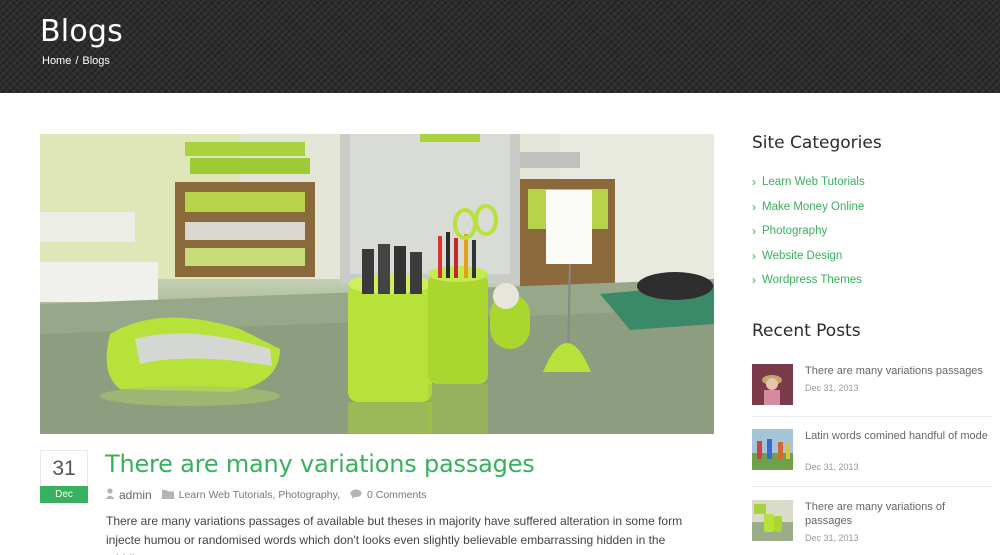 This screenshot has height=555, width=1000. Describe the element at coordinates (226, 495) in the screenshot. I see `post-category-link: Learn Web Tutorials` at that location.